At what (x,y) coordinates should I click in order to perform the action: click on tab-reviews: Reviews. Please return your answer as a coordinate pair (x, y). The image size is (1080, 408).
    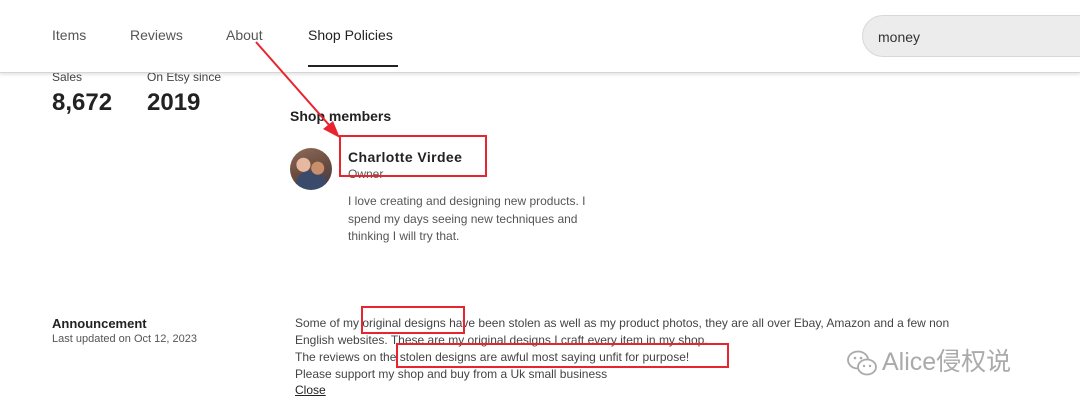
    Looking at the image, I should click on (156, 35).